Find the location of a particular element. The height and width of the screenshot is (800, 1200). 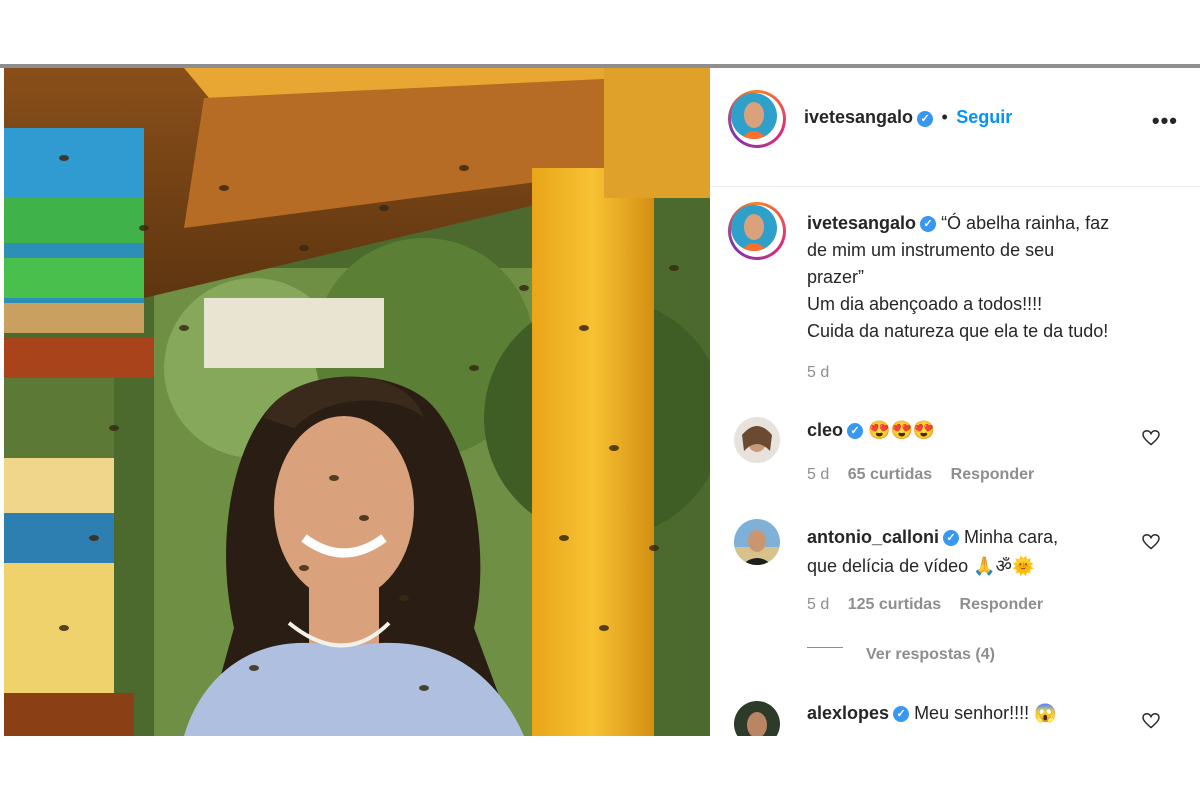

follow-button: Seguir is located at coordinates (984, 117).